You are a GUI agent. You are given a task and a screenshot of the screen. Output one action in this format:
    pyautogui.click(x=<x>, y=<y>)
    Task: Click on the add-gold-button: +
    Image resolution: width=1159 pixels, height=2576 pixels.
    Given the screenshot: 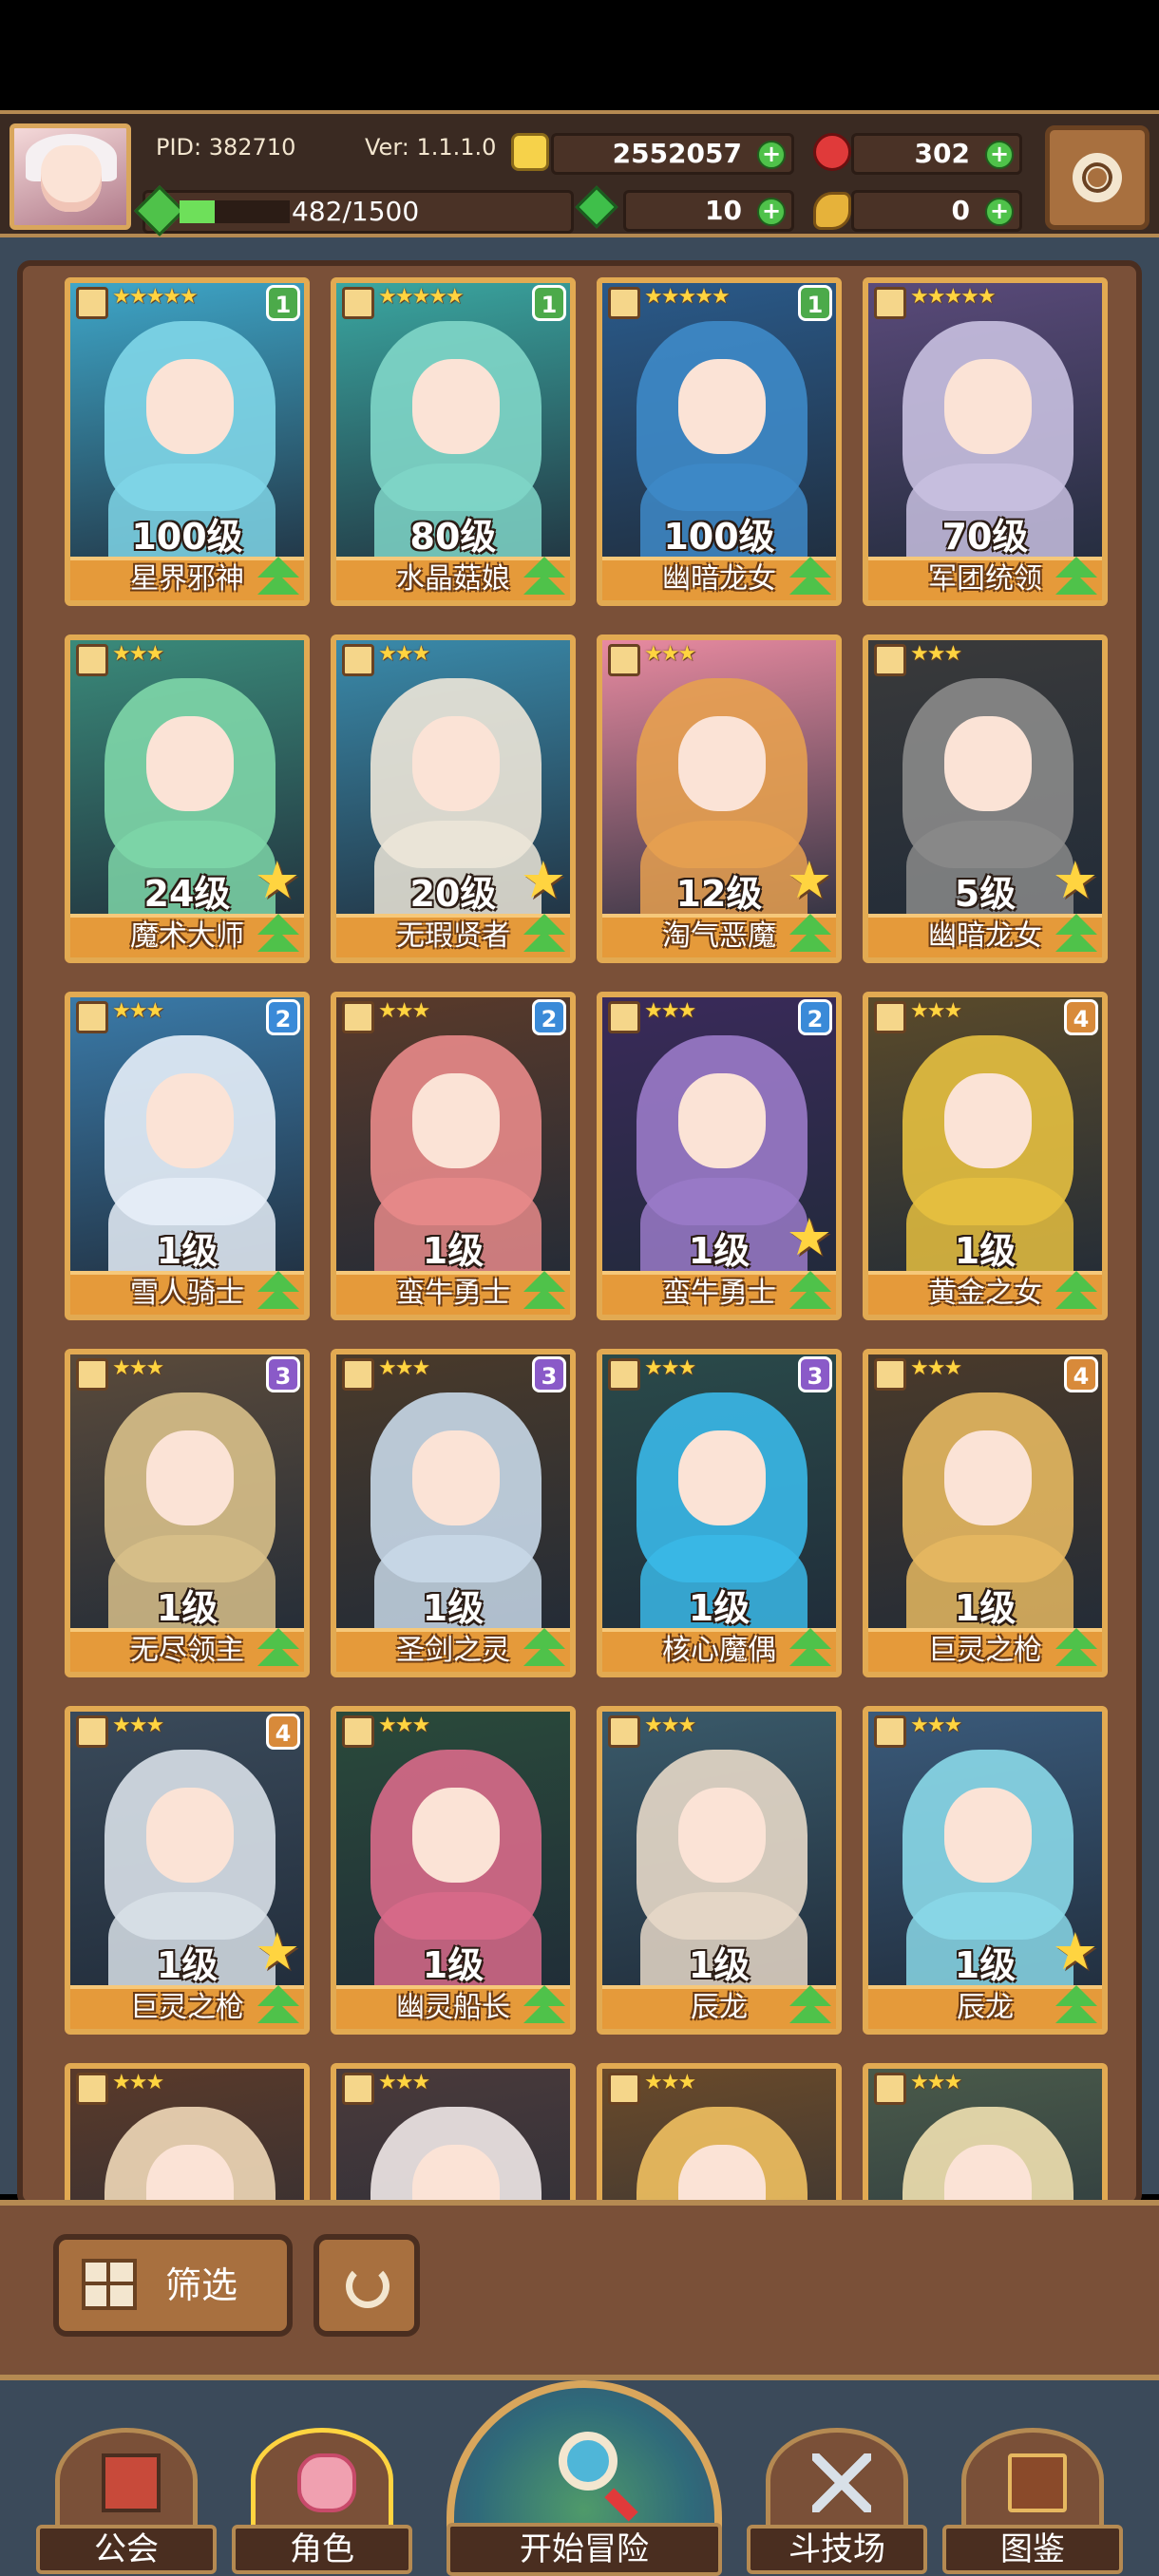 What is the action you would take?
    pyautogui.click(x=771, y=155)
    